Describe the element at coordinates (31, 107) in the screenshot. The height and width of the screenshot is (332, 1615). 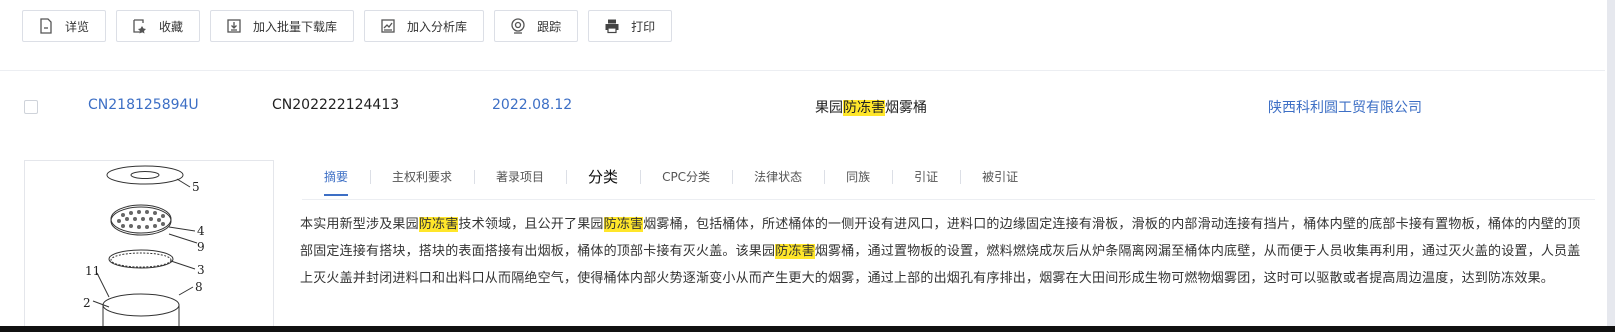
I see `select-checkbox` at that location.